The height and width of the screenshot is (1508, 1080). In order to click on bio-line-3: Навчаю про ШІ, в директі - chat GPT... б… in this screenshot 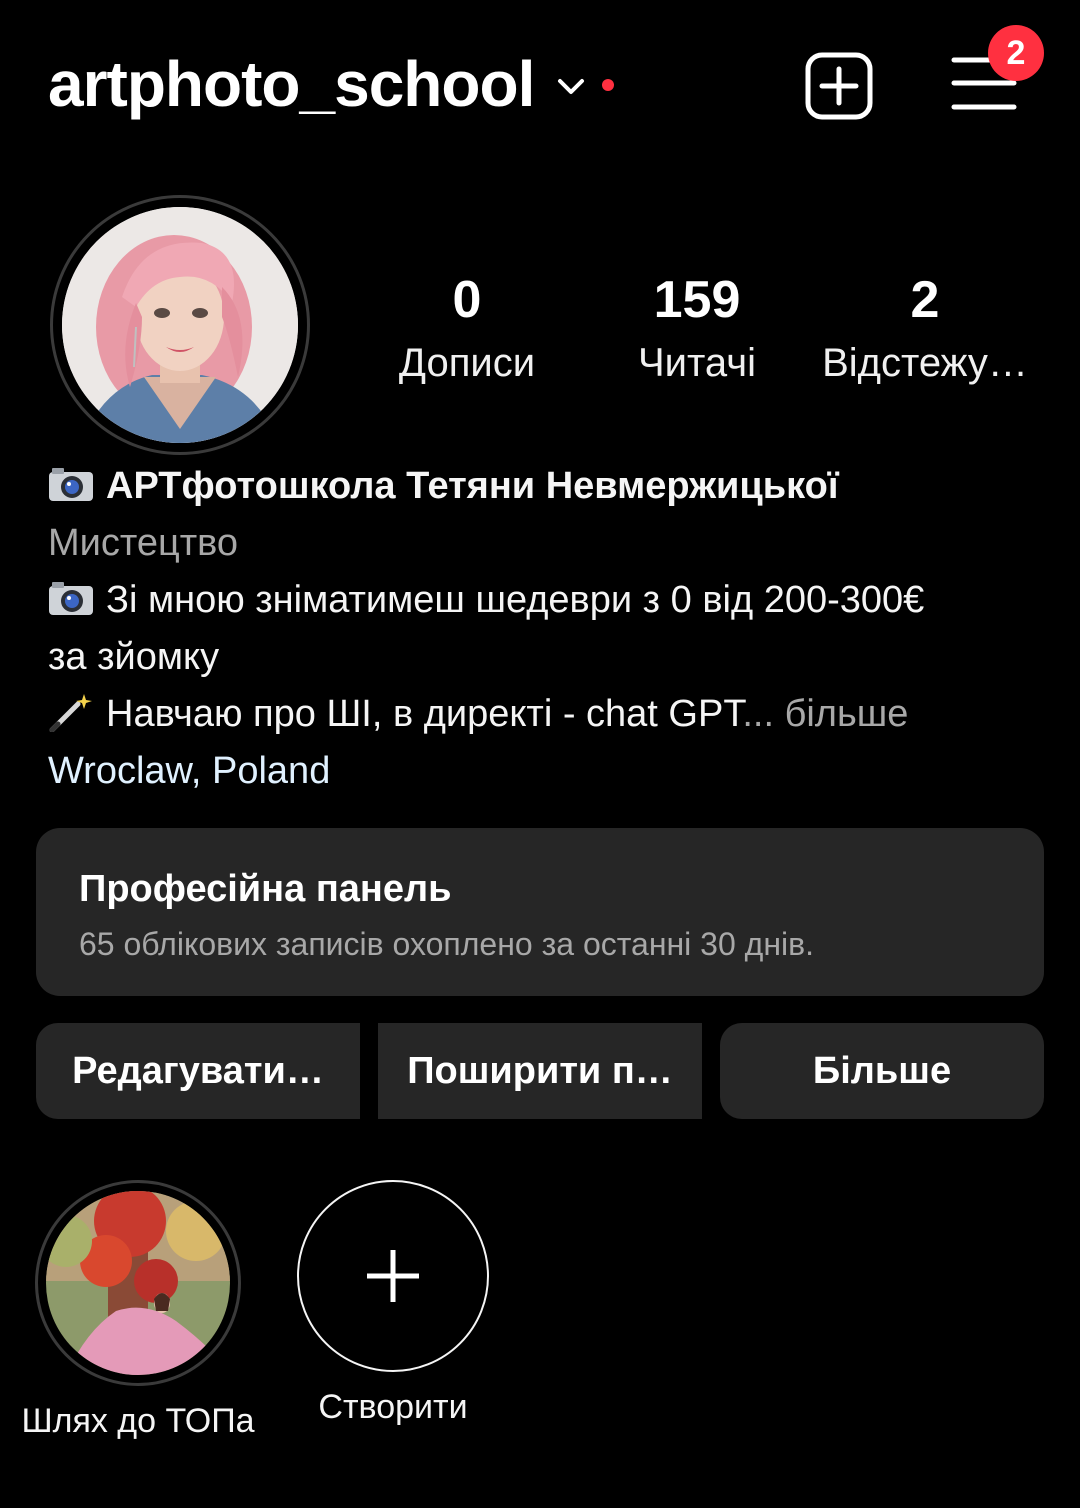, I will do `click(548, 714)`.